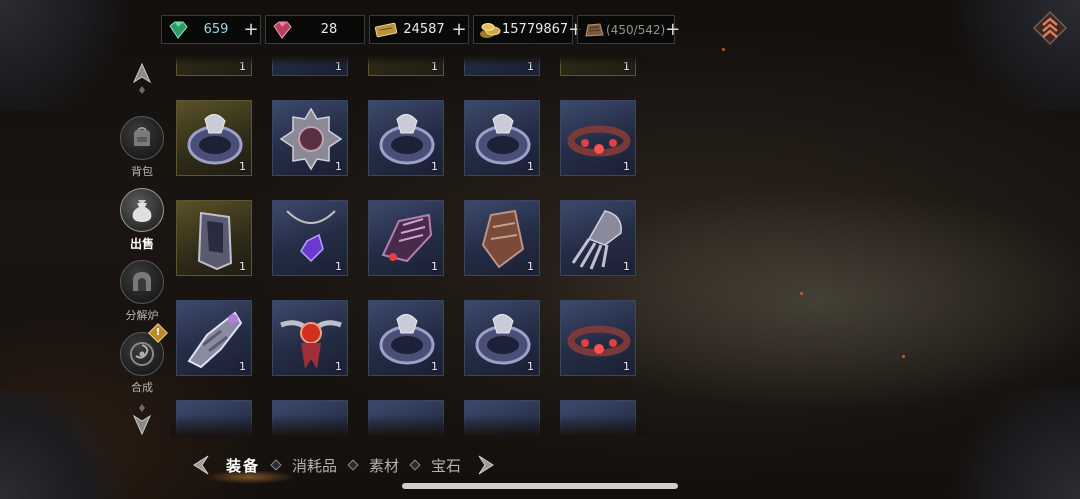  I want to click on add-ticket-button: +, so click(459, 29).